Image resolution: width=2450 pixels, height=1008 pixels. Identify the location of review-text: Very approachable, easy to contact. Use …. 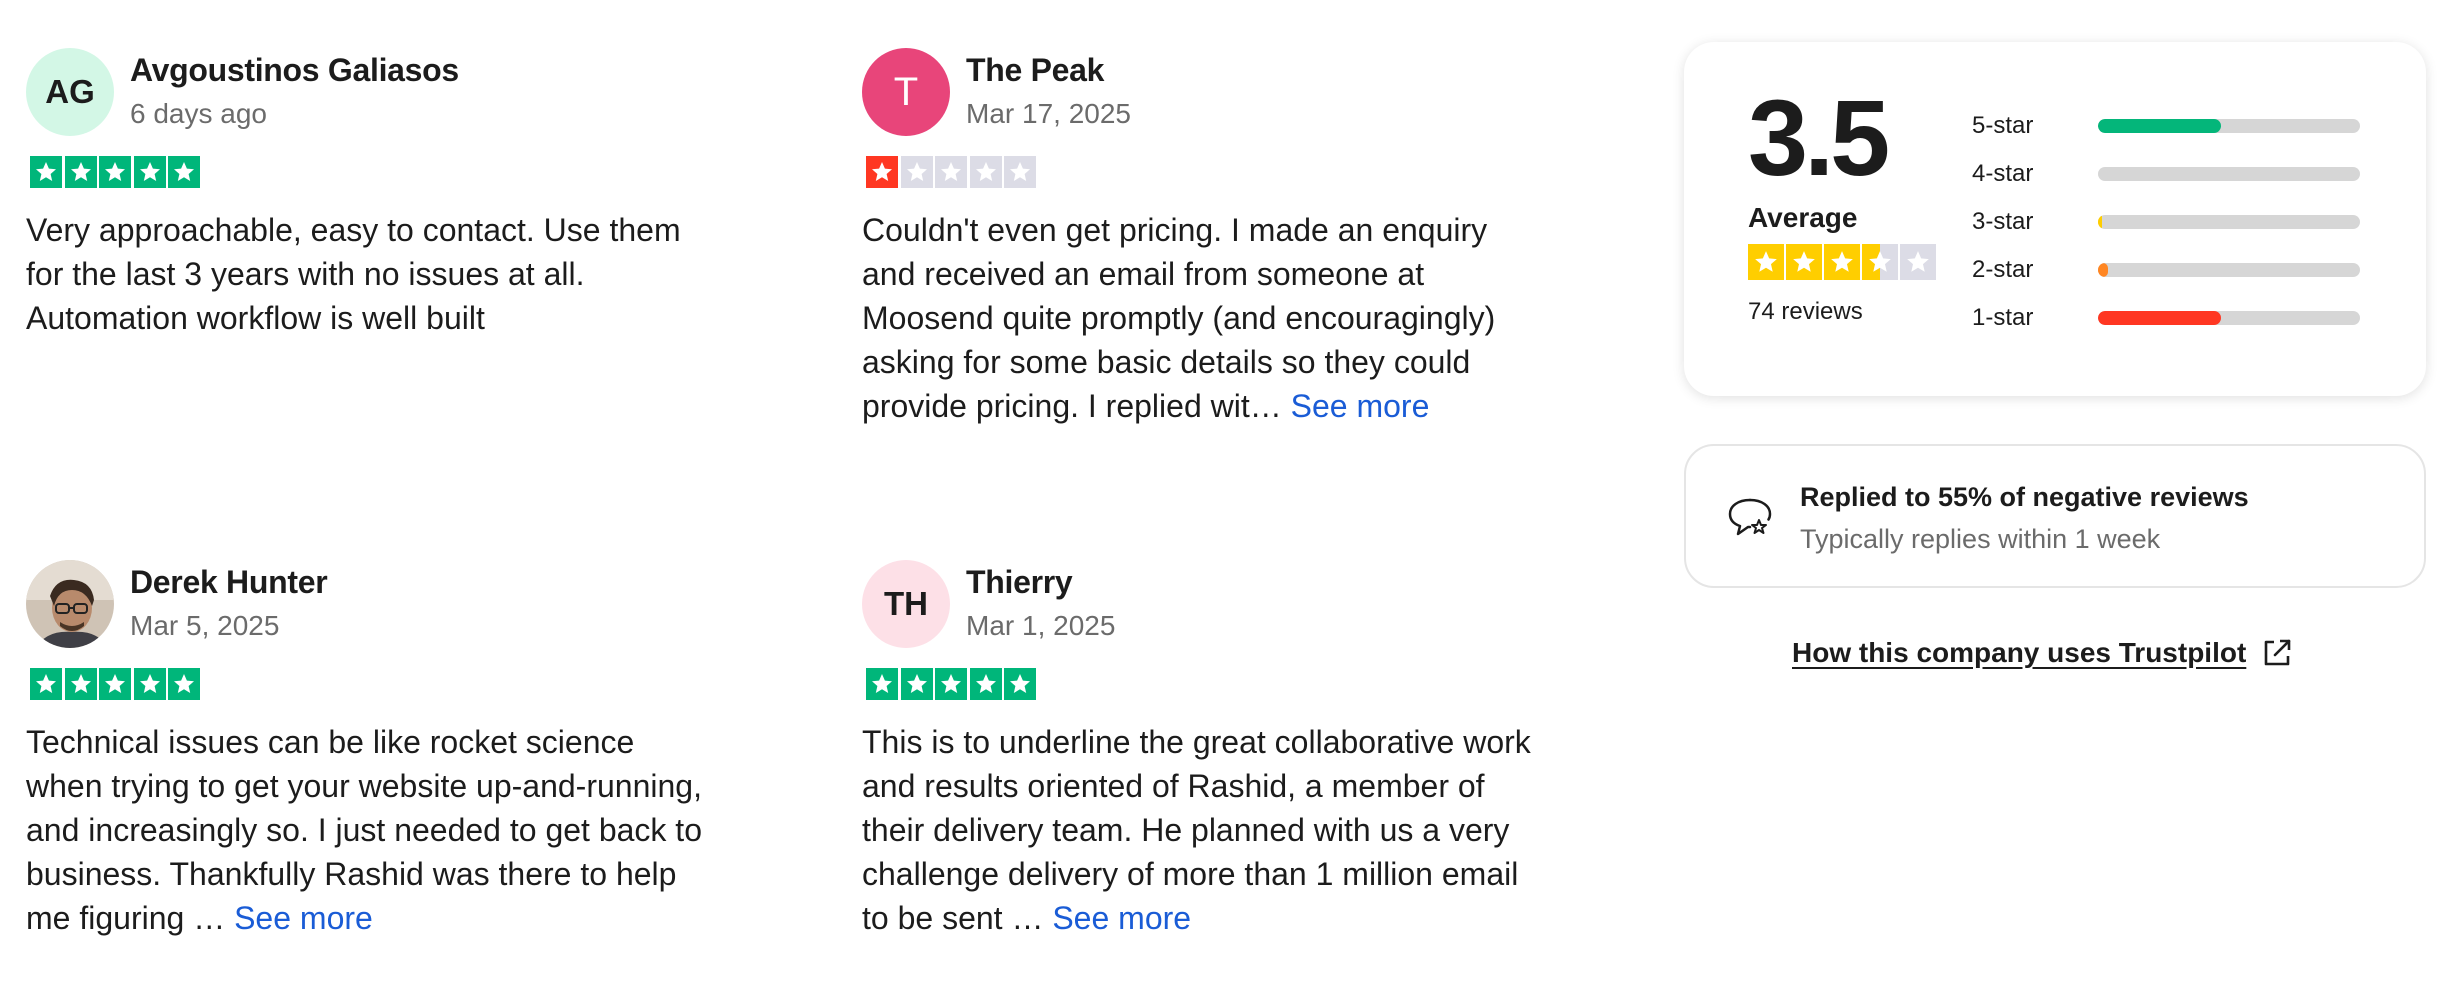
(353, 274).